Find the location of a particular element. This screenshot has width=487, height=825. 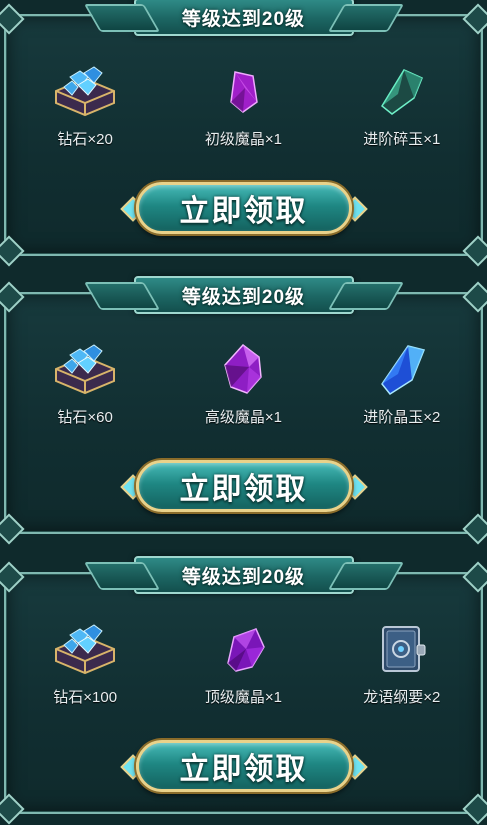

reward-items: 钻石×100 顶级魔晶×1 龙语纲要×2 is located at coordinates (243, 662).